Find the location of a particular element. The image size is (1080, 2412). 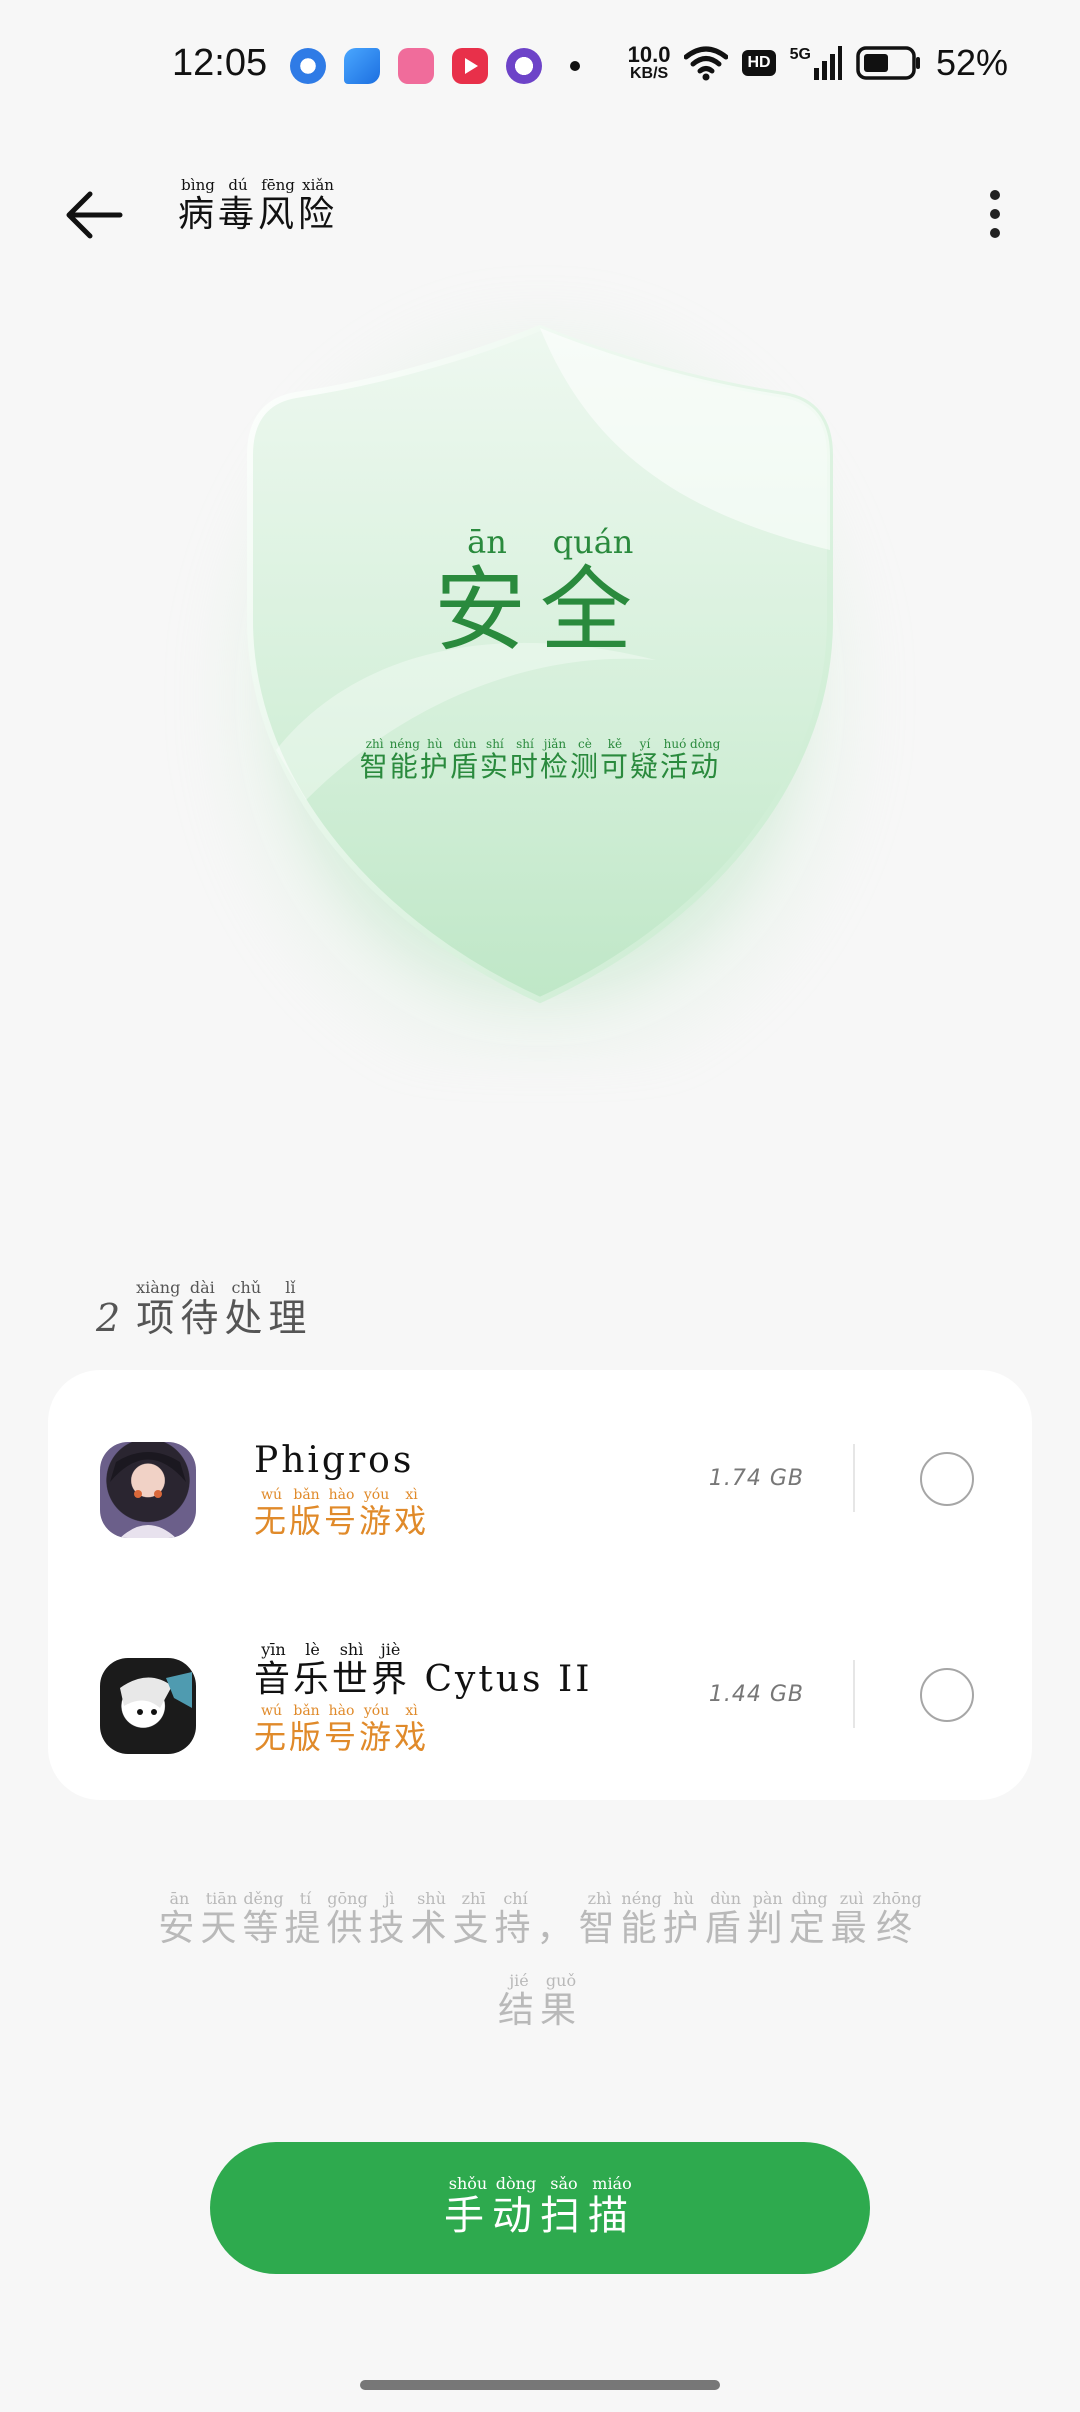

status-indicators: 10.0 KB/S HD 5G 52% is located at coordinates (818, 63).